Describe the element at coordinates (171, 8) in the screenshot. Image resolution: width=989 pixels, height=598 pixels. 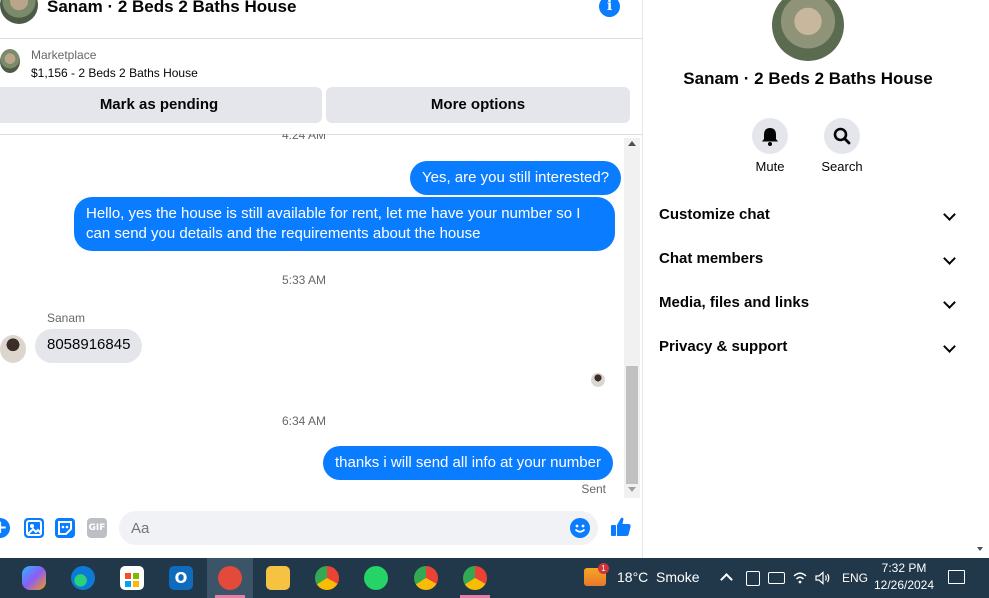
I see `chat-title: Sanam · 2 Beds 2 Baths House` at that location.